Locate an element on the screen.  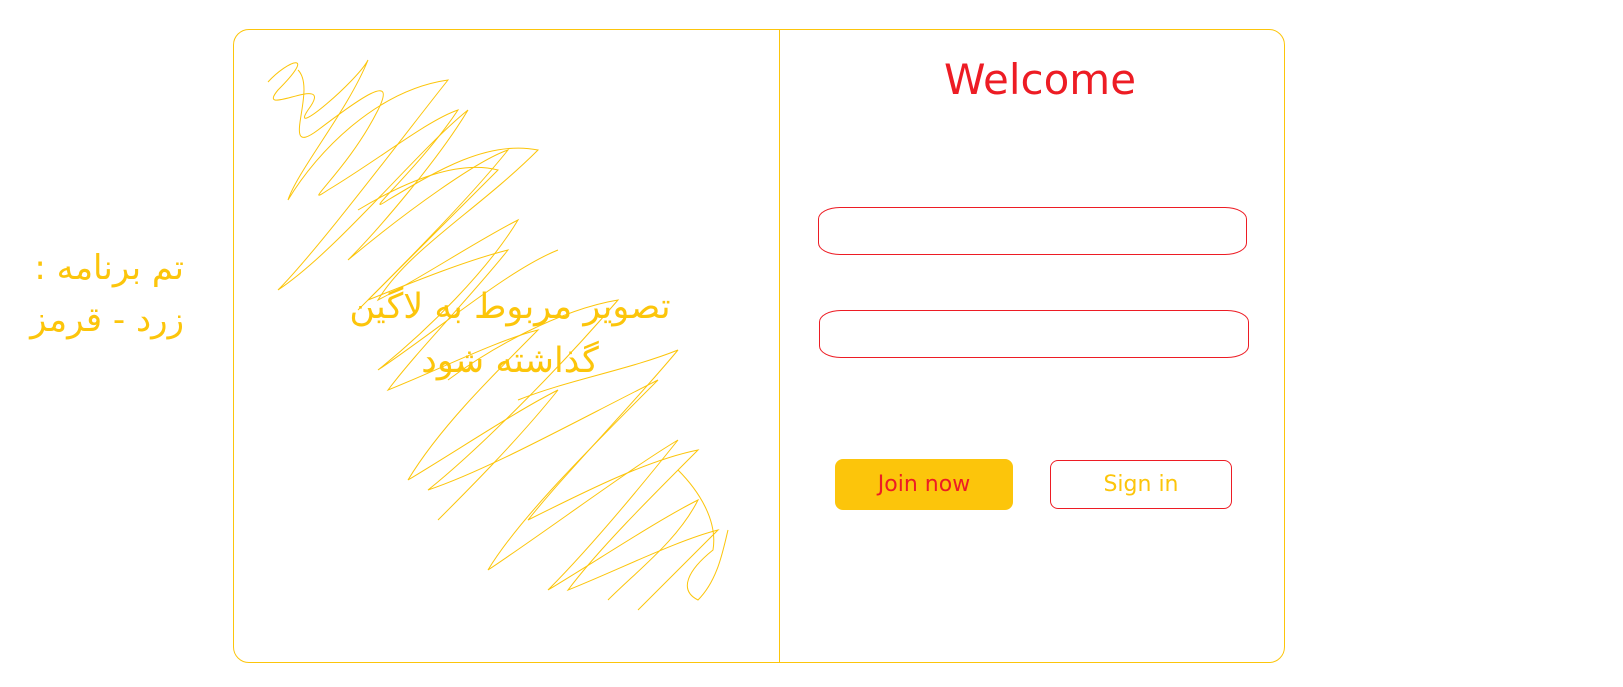
sign-in-button: Sign in is located at coordinates (1141, 484).